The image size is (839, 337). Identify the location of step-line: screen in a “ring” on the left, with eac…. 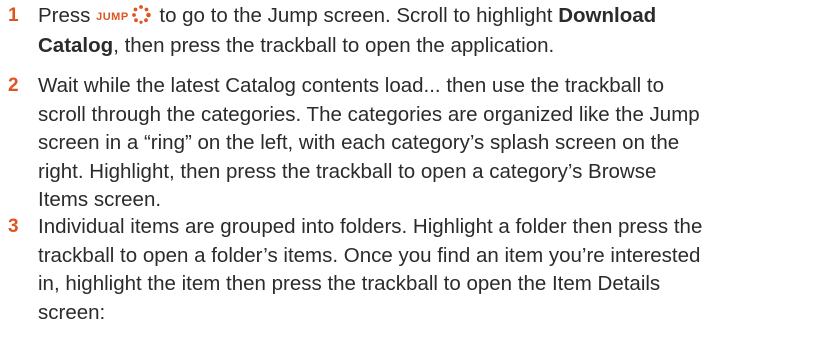
(359, 142).